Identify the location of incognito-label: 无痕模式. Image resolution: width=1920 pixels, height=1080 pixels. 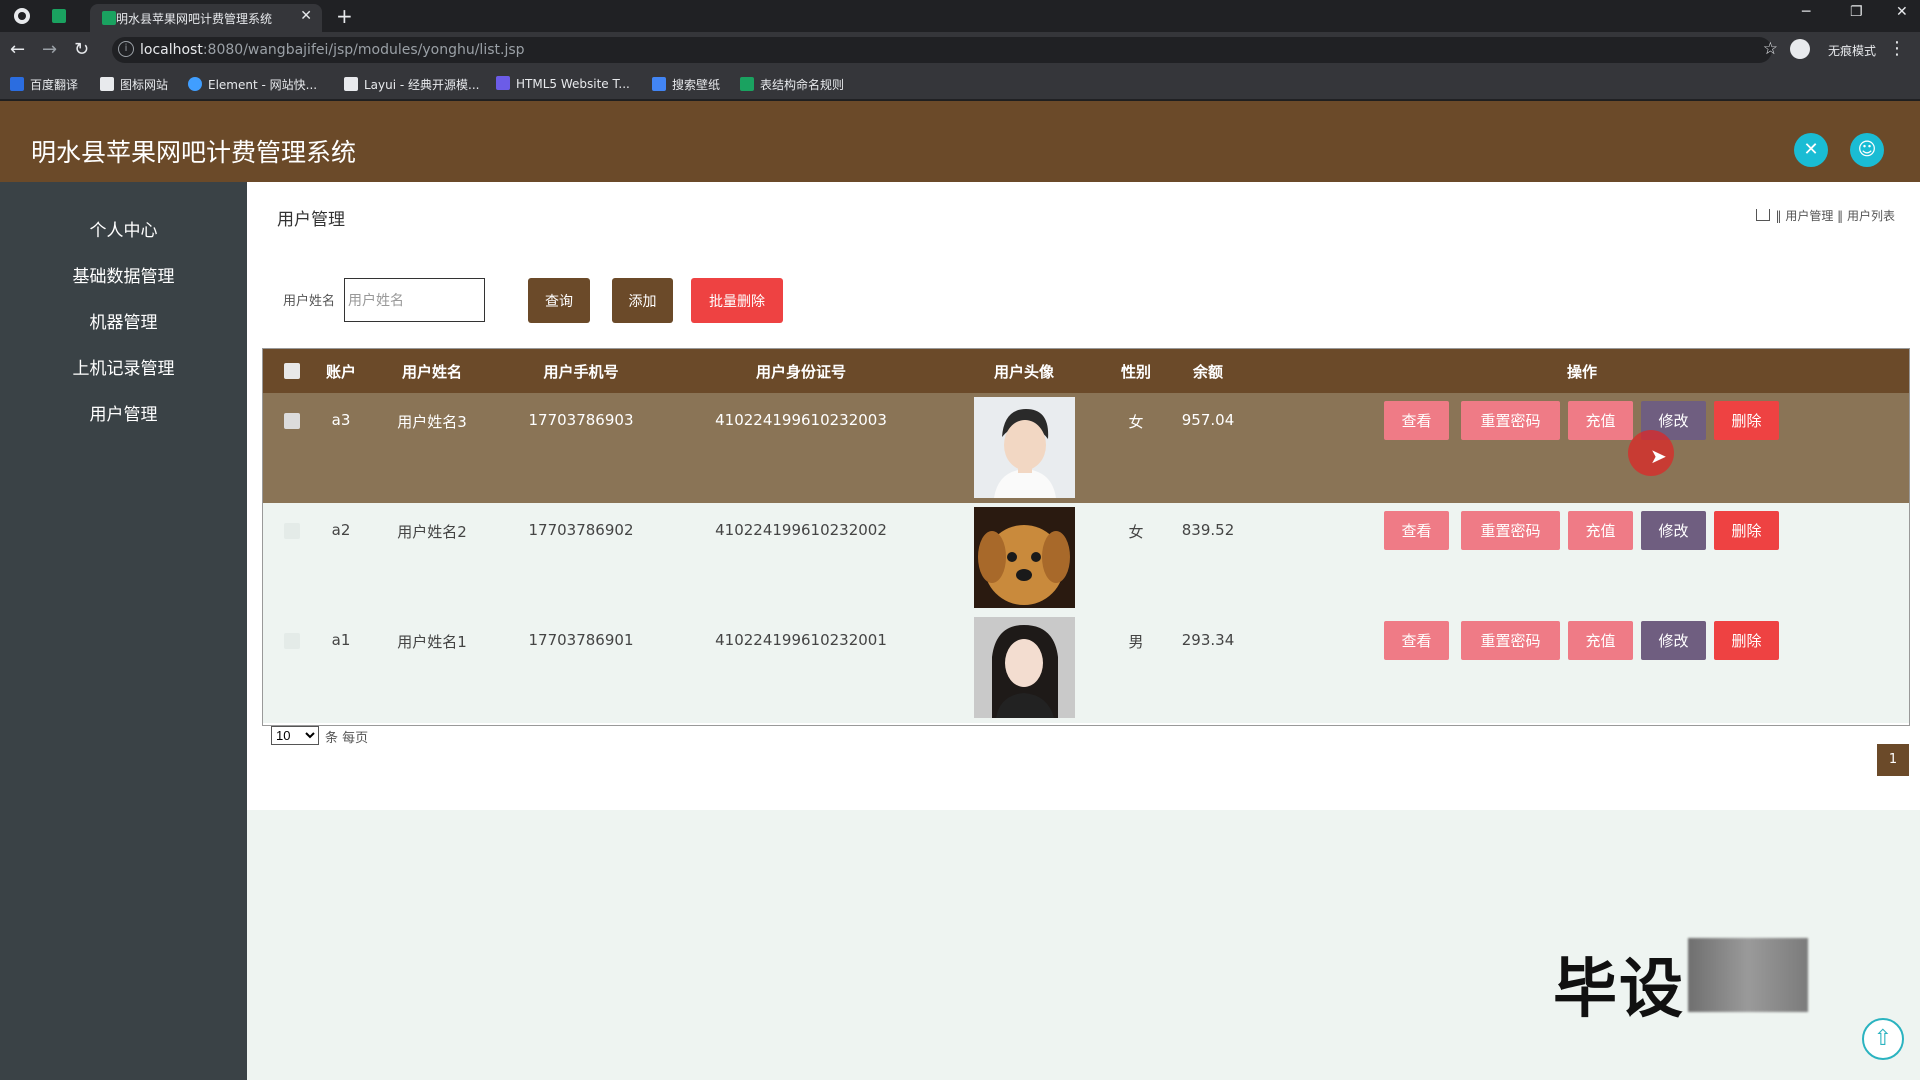
(1851, 51).